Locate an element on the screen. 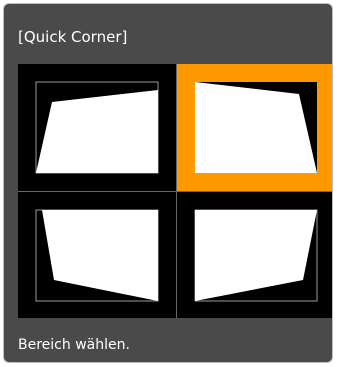 Image resolution: width=338 pixels, height=367 pixels. instruction-text: Bereich wählen. is located at coordinates (74, 345).